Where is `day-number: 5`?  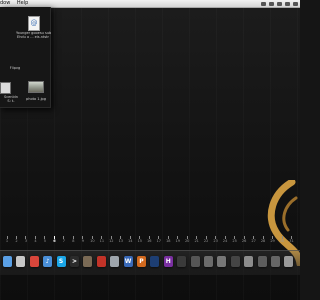
day-number: 5 is located at coordinates (45, 241).